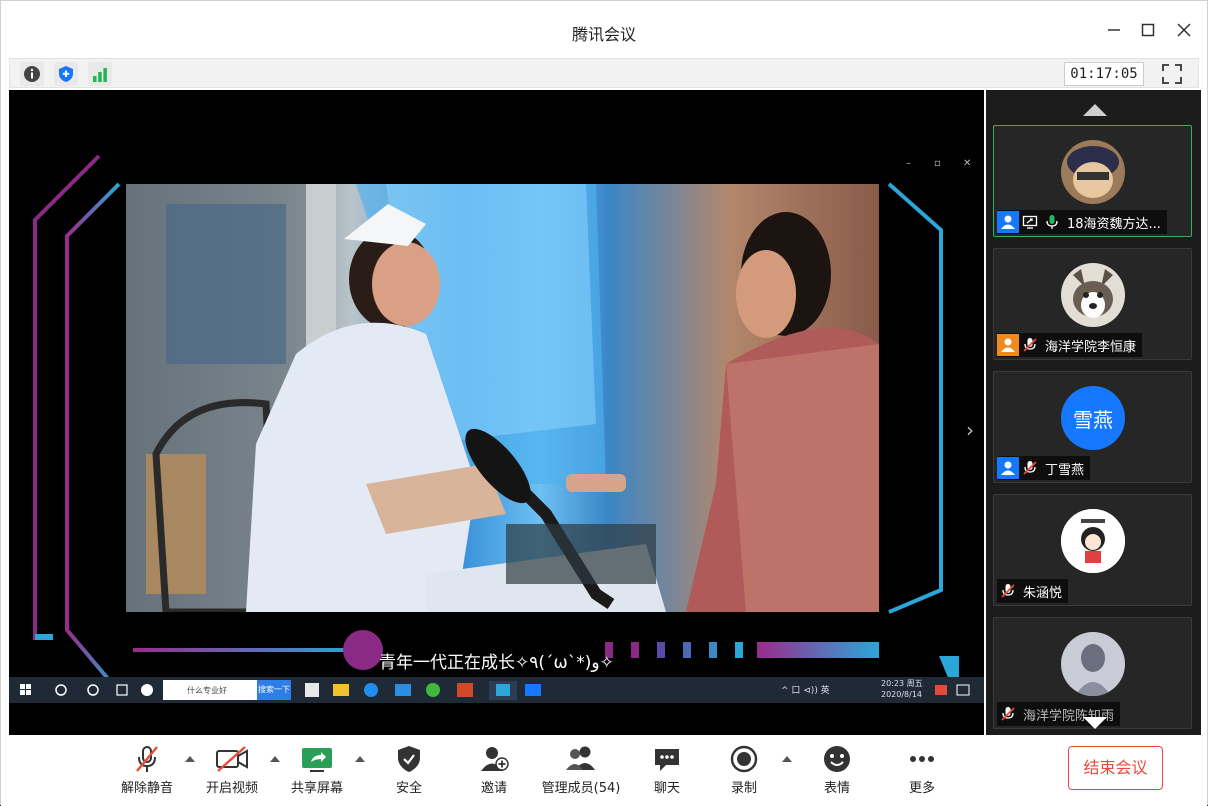  Describe the element at coordinates (902, 694) in the screenshot. I see `taskbar-clock-date: 2020/8/14` at that location.